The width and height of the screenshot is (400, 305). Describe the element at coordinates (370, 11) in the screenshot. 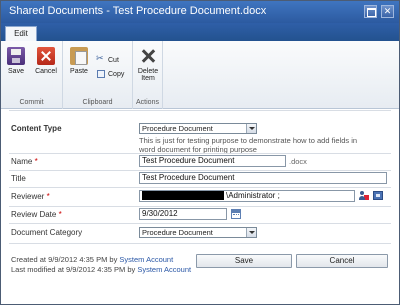

I see `maximize-icon` at that location.